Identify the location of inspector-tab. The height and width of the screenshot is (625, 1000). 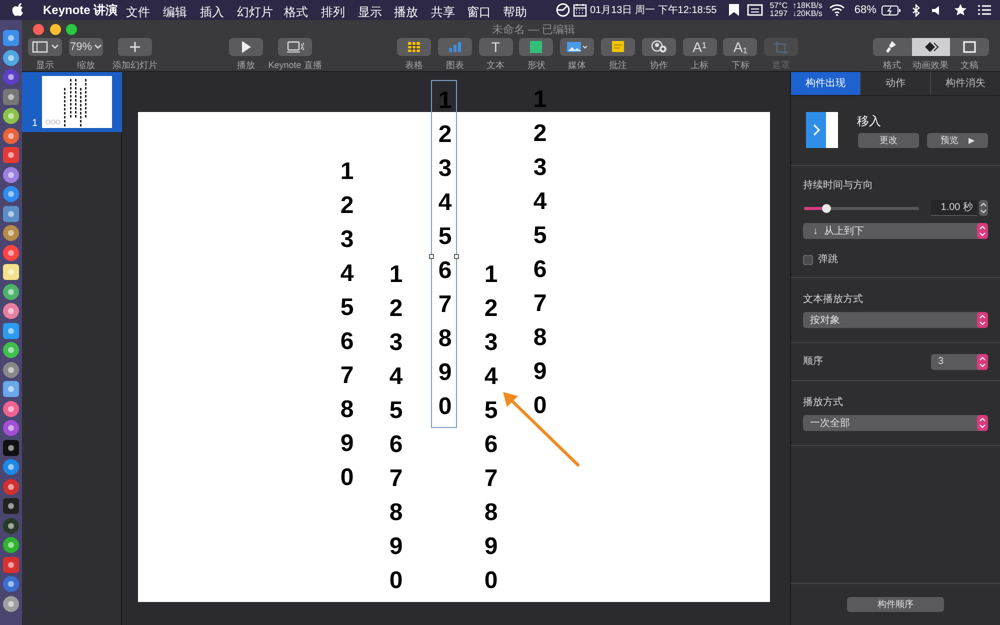
(931, 47).